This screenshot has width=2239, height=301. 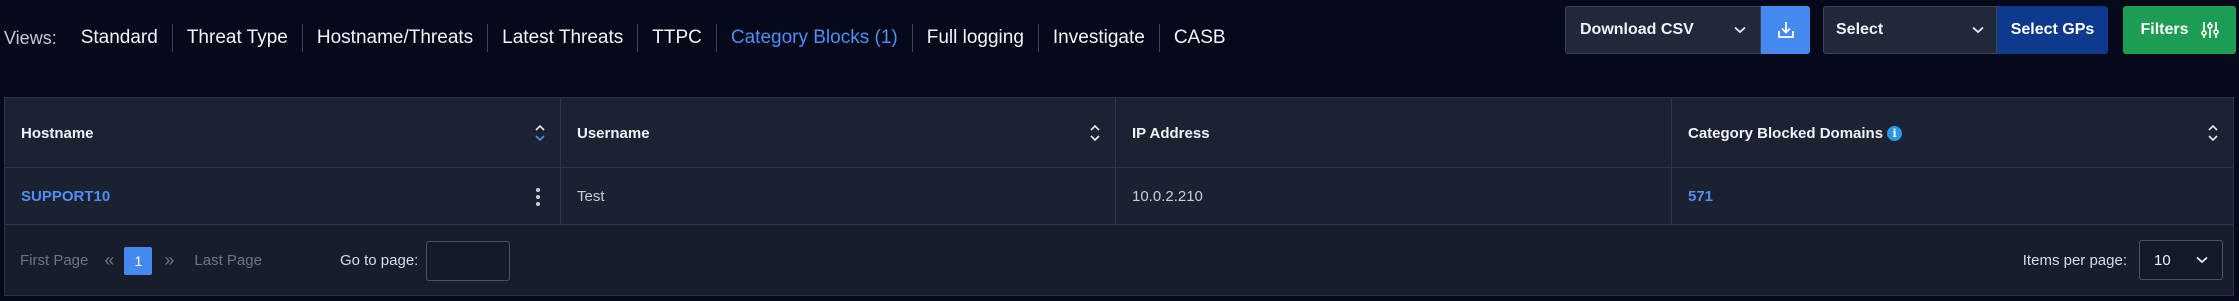 What do you see at coordinates (65, 196) in the screenshot?
I see `hostname-link: SUPPORT10` at bounding box center [65, 196].